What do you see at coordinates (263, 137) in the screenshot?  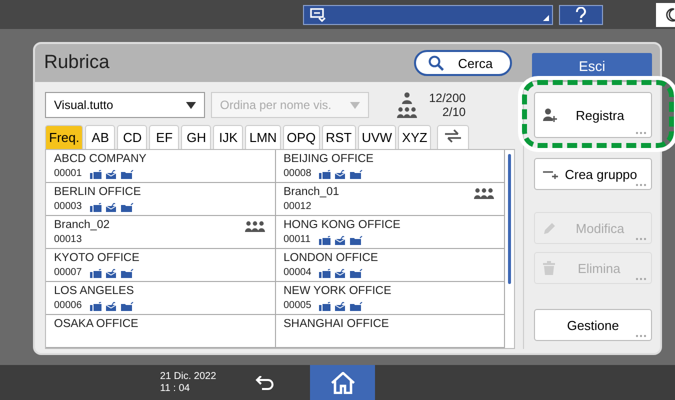 I see `index-tab: LMN` at bounding box center [263, 137].